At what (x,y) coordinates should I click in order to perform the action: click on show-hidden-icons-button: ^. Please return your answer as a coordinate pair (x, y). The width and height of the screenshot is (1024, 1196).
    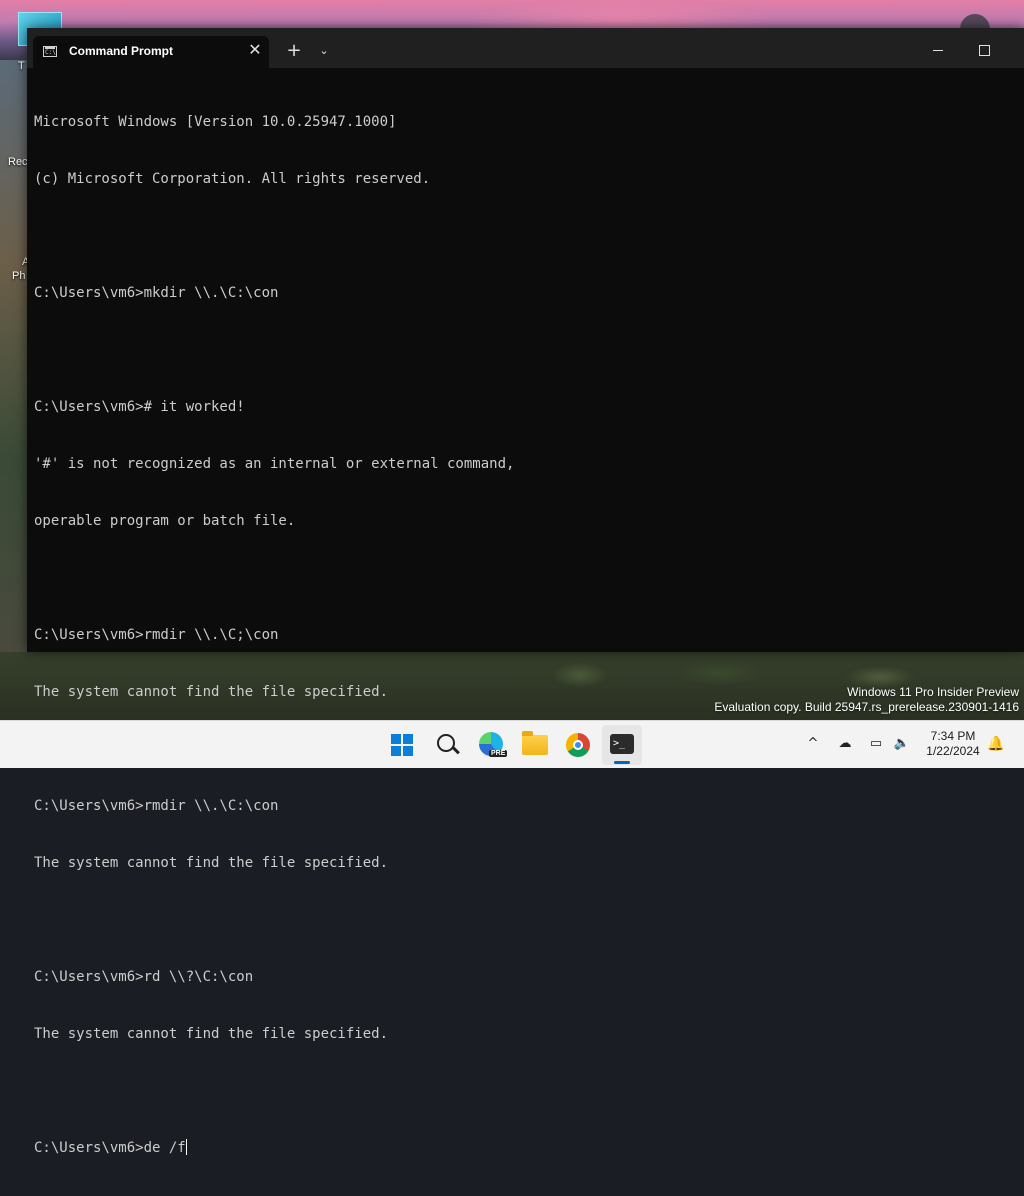
    Looking at the image, I should click on (813, 744).